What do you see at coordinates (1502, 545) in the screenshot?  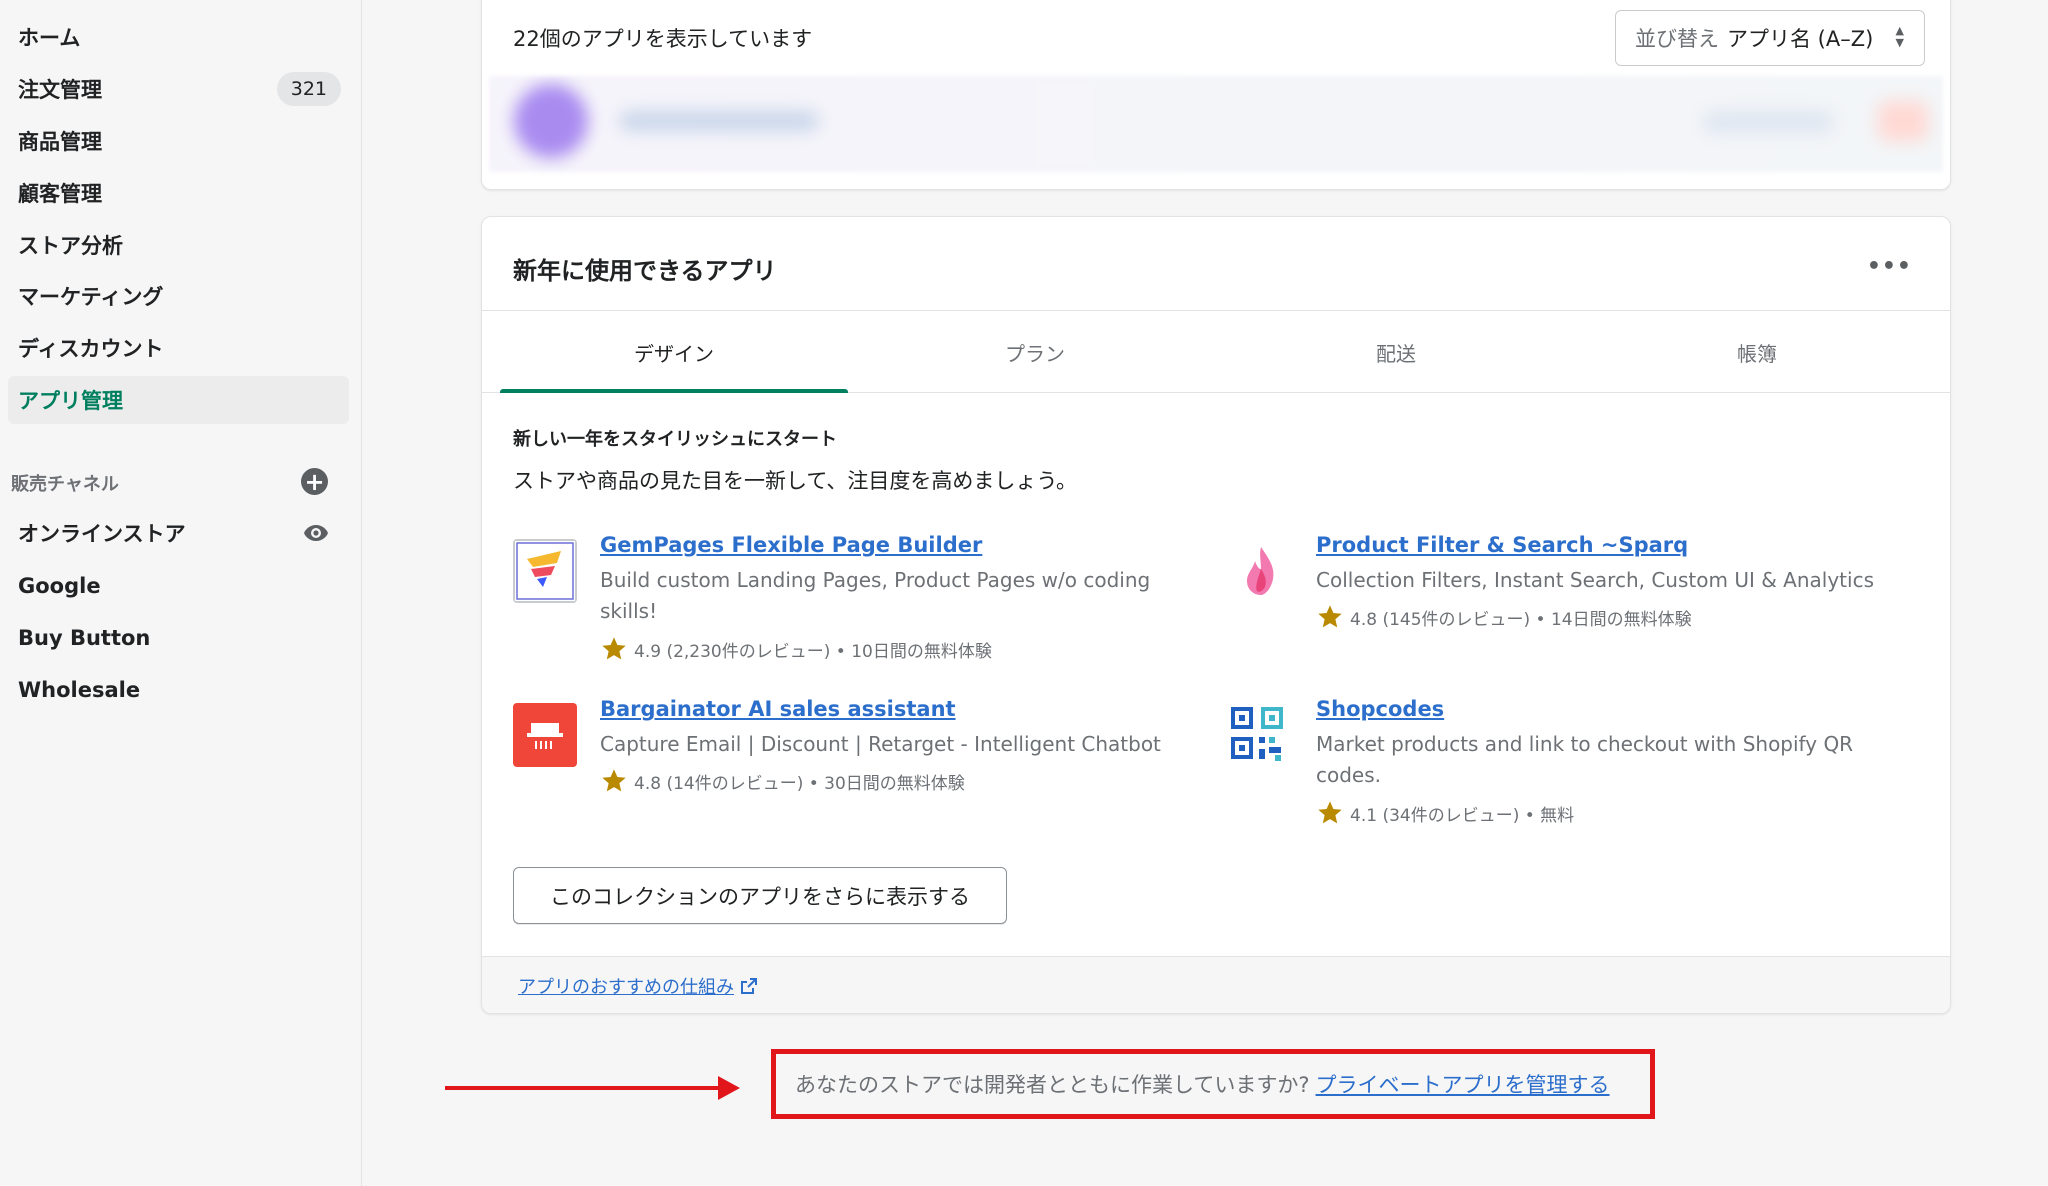 I see `app-name-link: Product Filter & Search ~Sparq` at bounding box center [1502, 545].